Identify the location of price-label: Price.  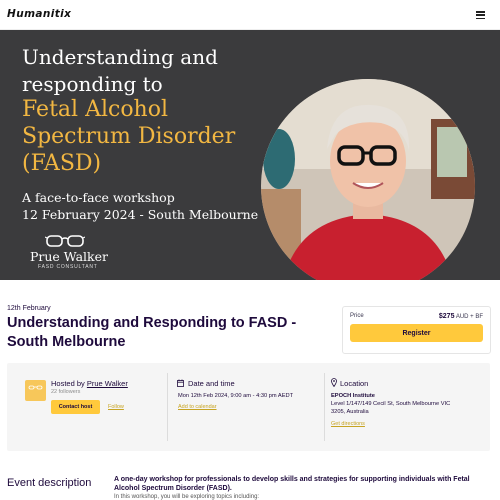
(357, 316).